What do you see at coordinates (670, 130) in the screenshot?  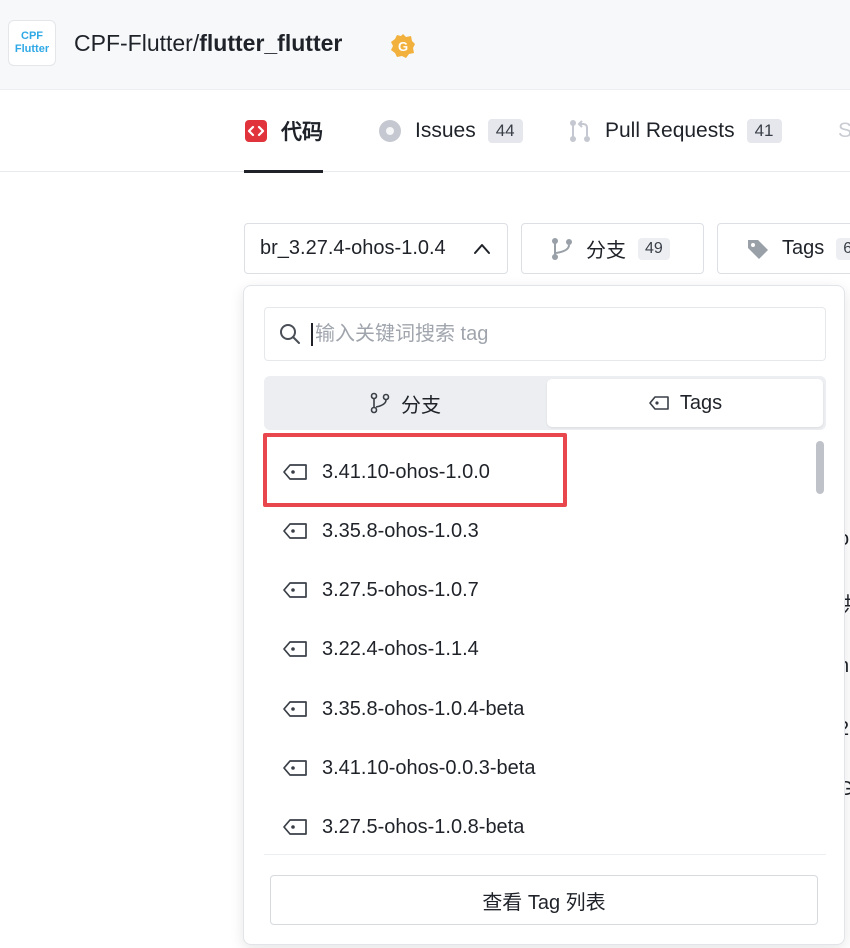 I see `tab-pull-requests-label: Pull Requests` at bounding box center [670, 130].